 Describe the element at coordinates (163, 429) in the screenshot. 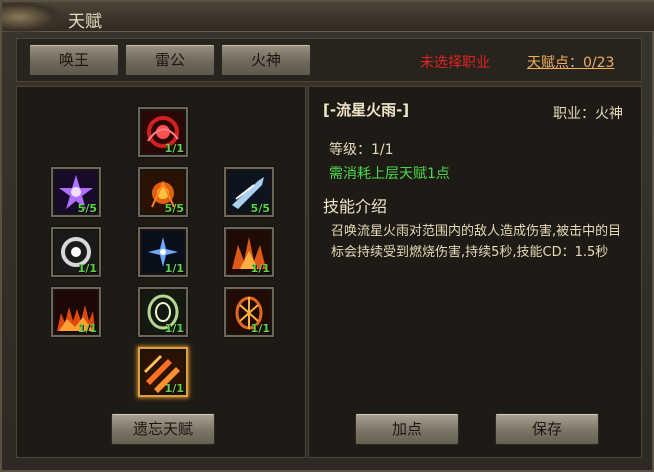

I see `forget-talents-button: 遗忘天赋` at that location.